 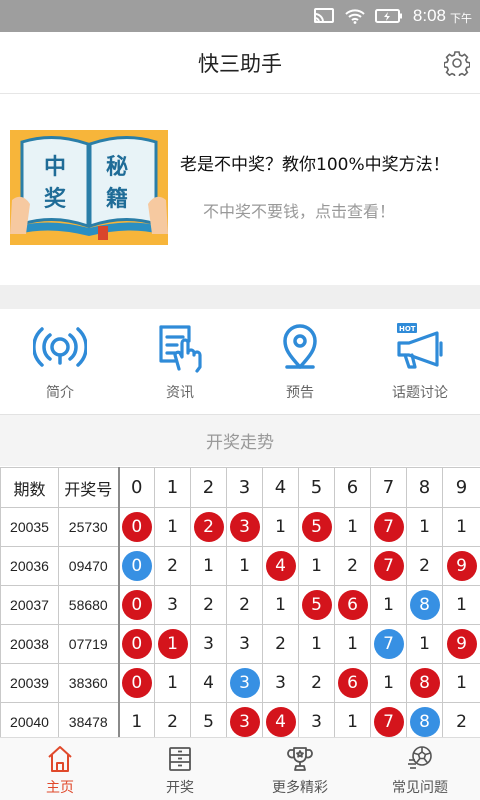 What do you see at coordinates (429, 15) in the screenshot?
I see `clock-time: 8:08` at bounding box center [429, 15].